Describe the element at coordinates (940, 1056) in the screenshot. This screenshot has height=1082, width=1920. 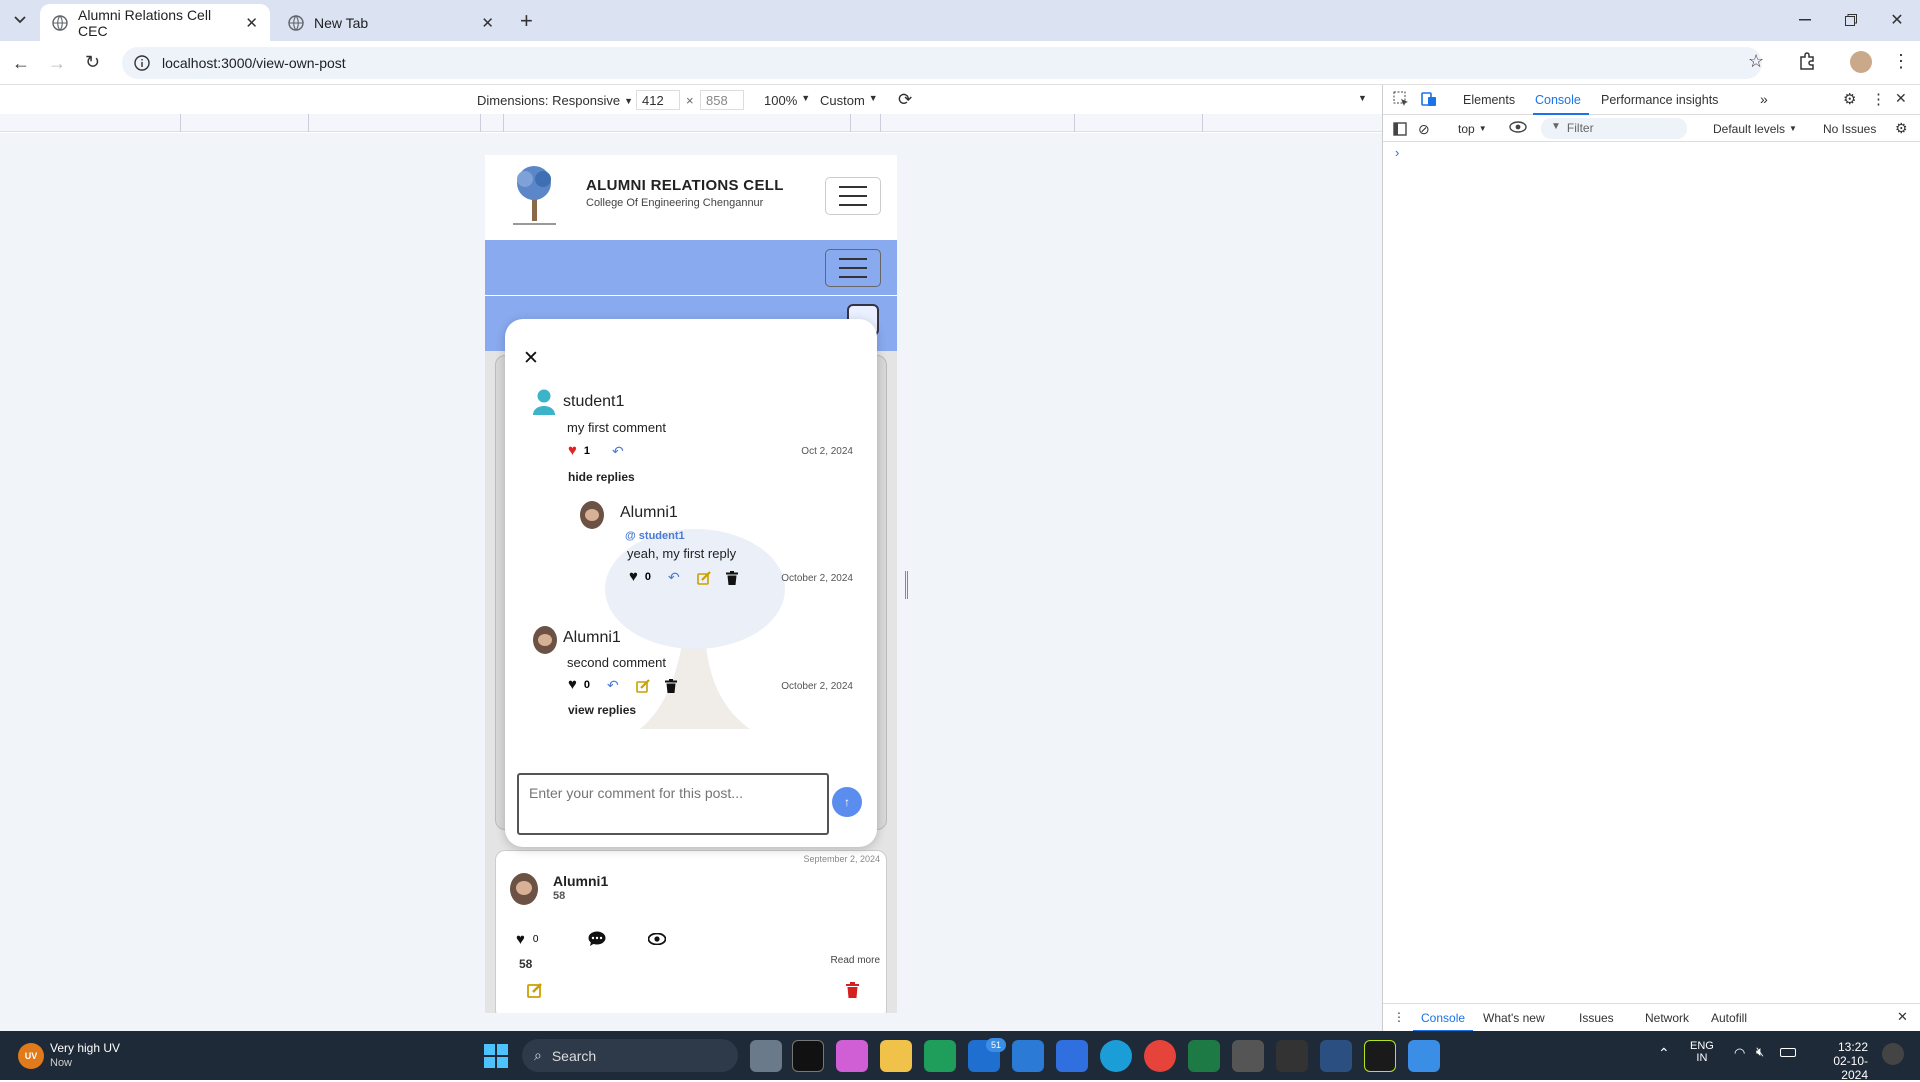
I see `sheets-app-icon` at that location.